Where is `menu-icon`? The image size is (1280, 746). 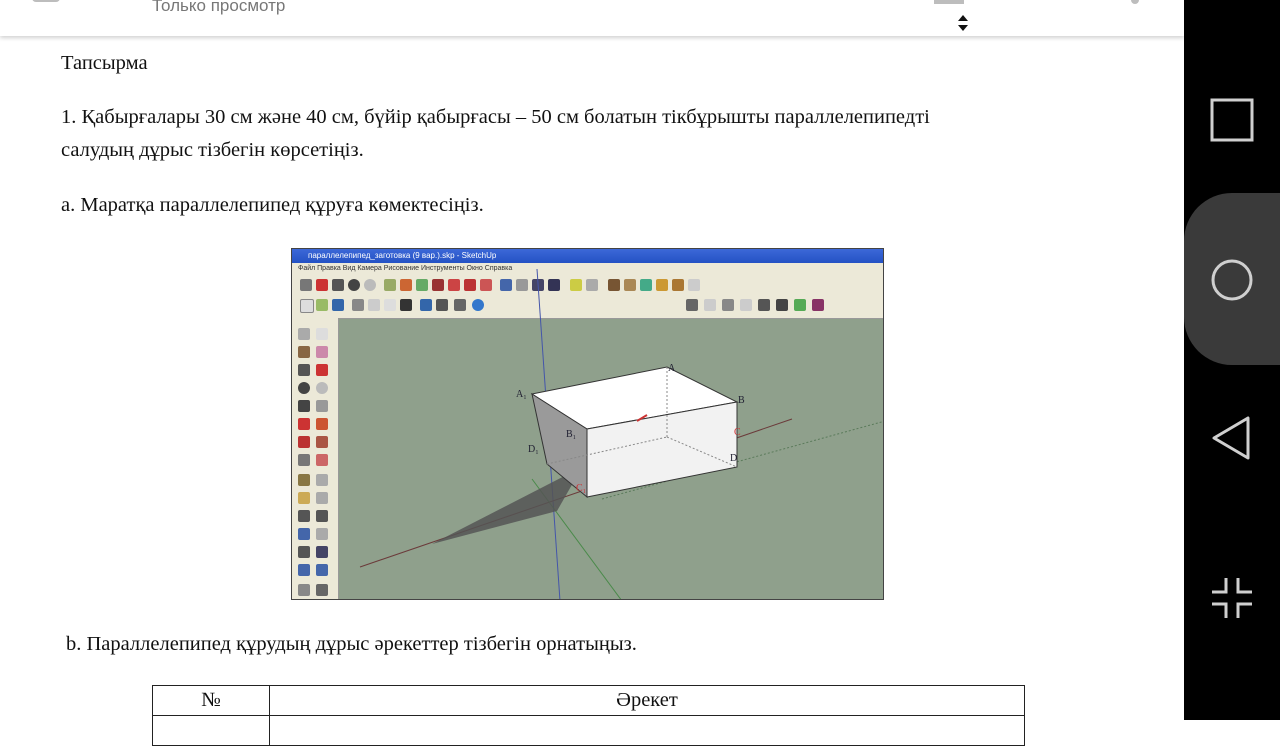
menu-icon is located at coordinates (949, 2).